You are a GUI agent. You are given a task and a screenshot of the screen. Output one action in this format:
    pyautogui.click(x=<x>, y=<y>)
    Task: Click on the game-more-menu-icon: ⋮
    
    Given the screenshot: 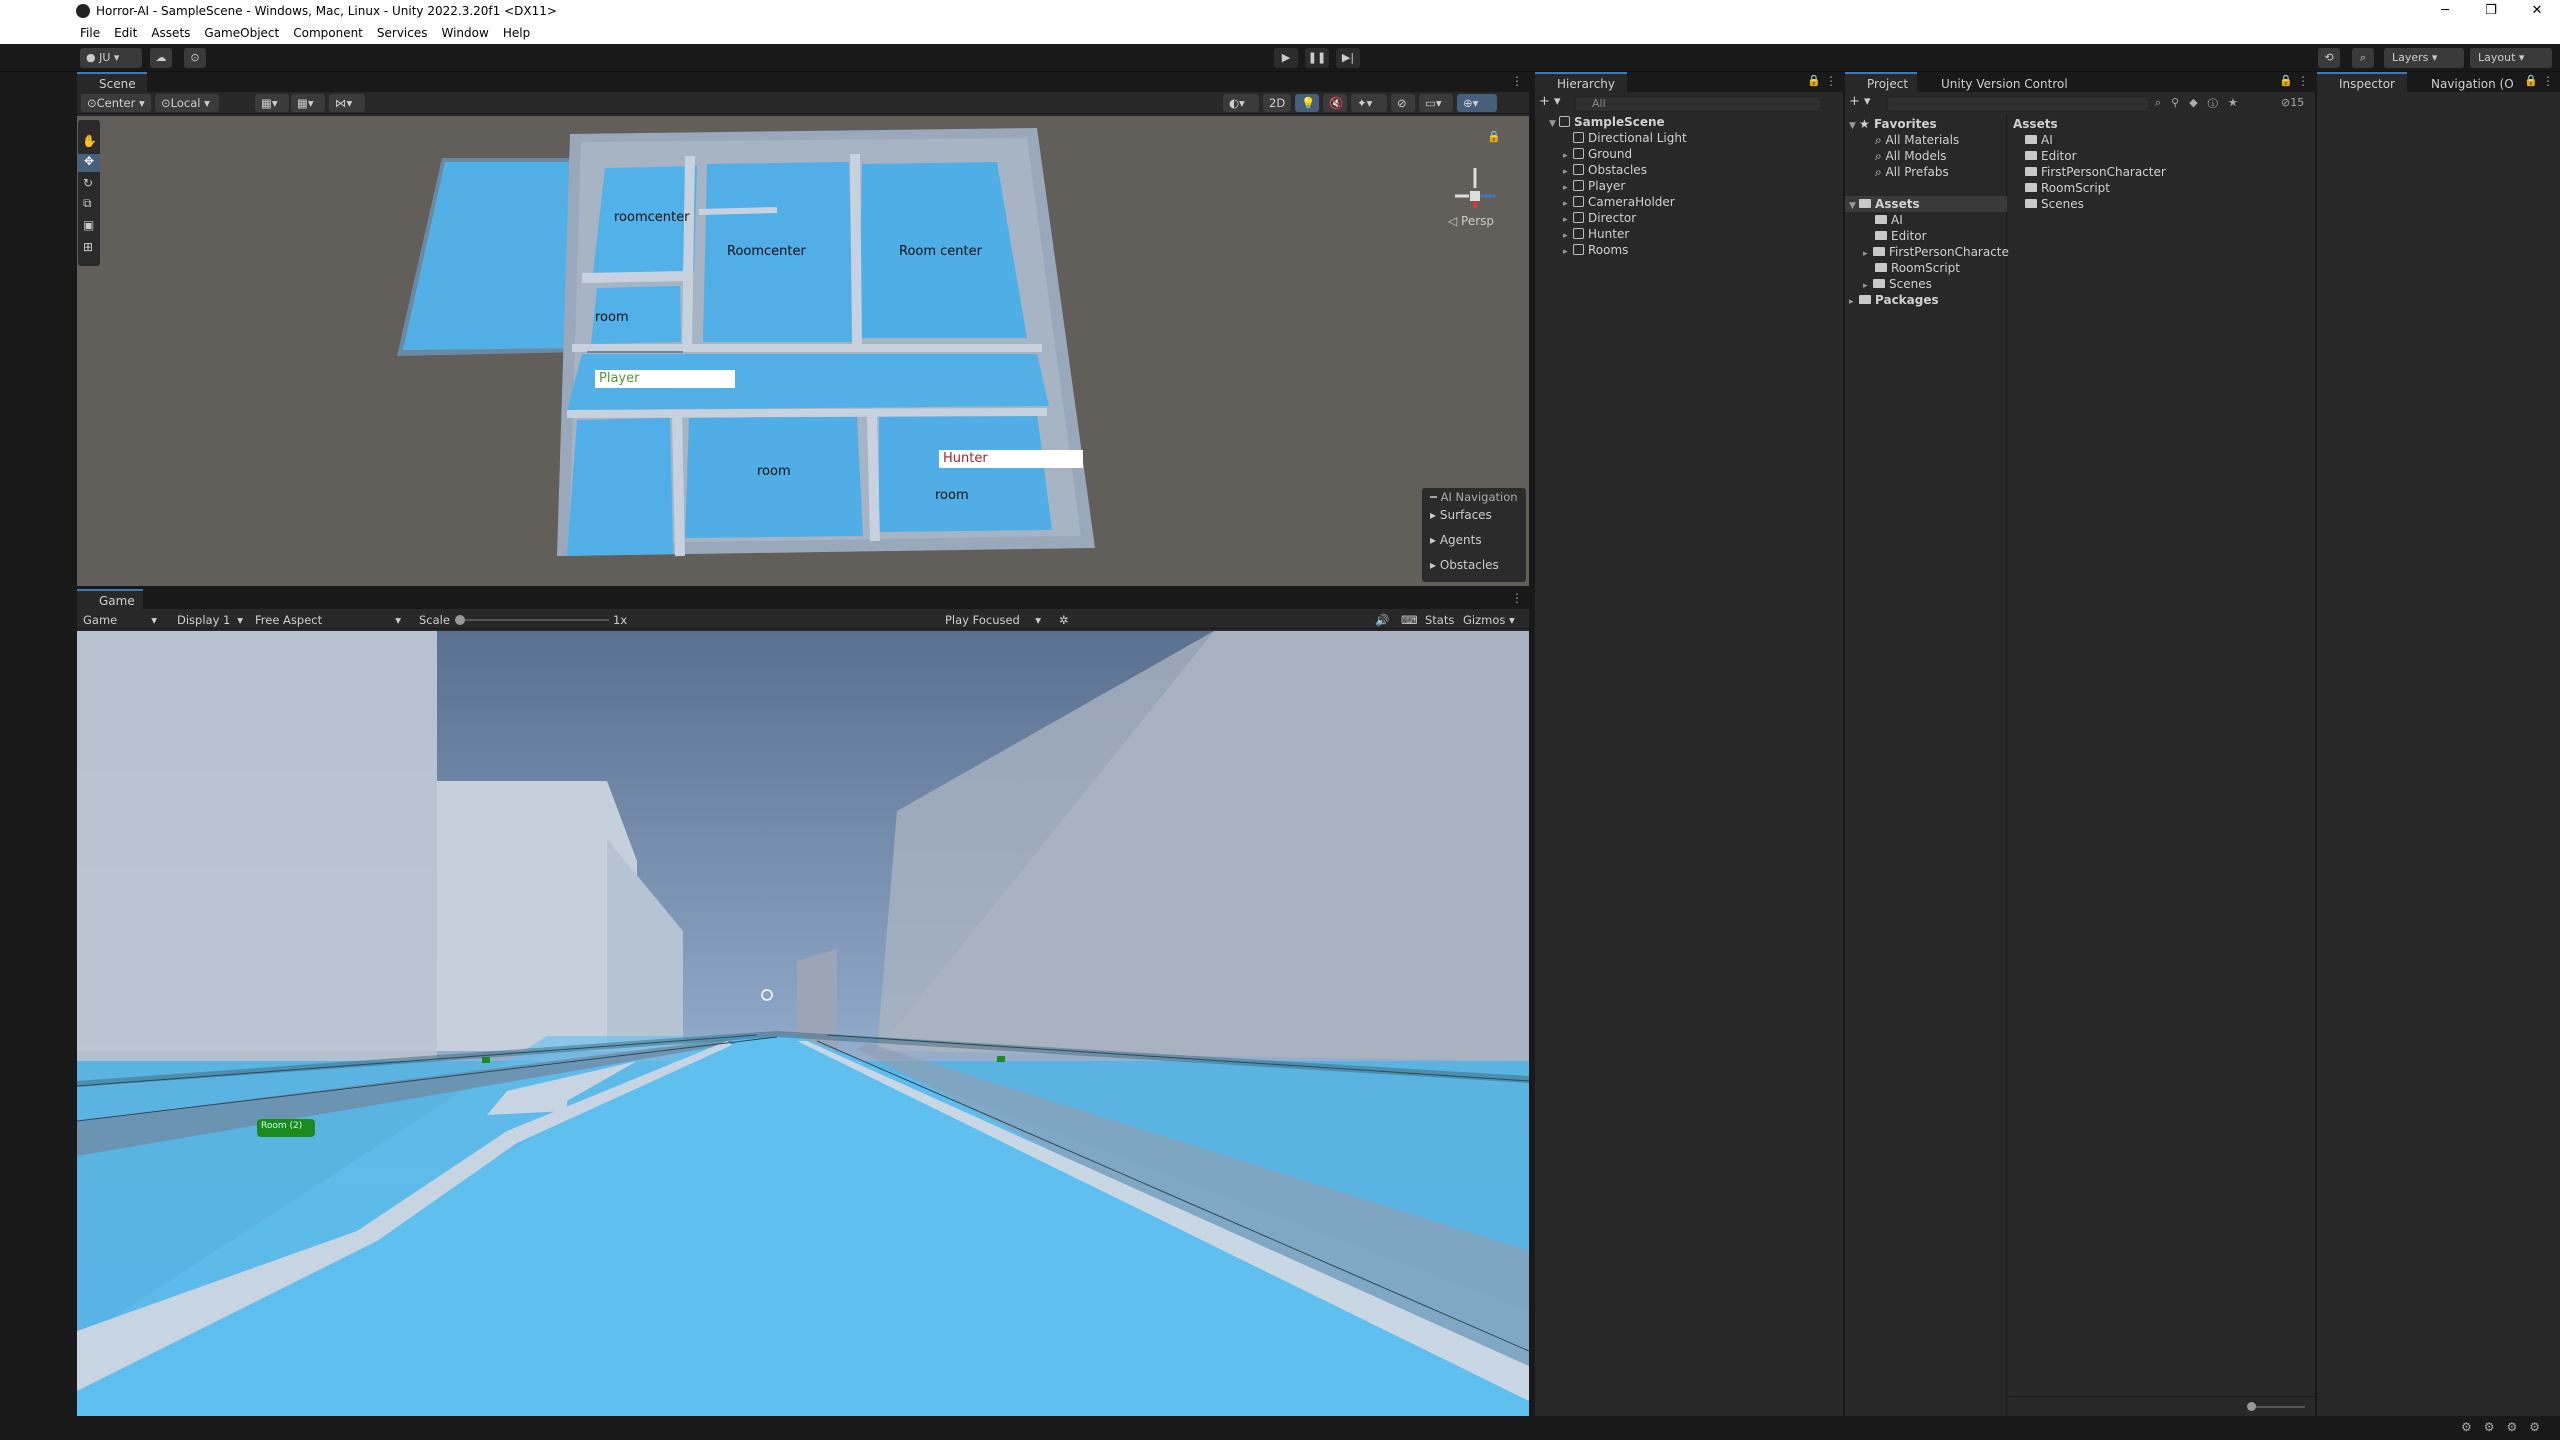 What is the action you would take?
    pyautogui.click(x=1517, y=598)
    